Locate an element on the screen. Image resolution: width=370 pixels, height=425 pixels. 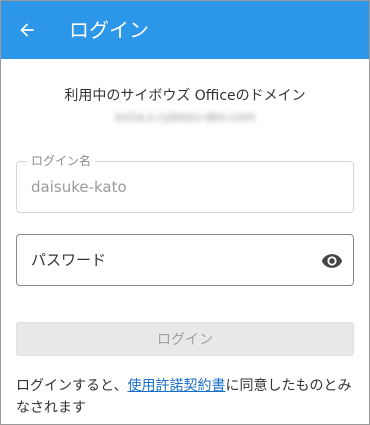
page-title: ログイン is located at coordinates (109, 30).